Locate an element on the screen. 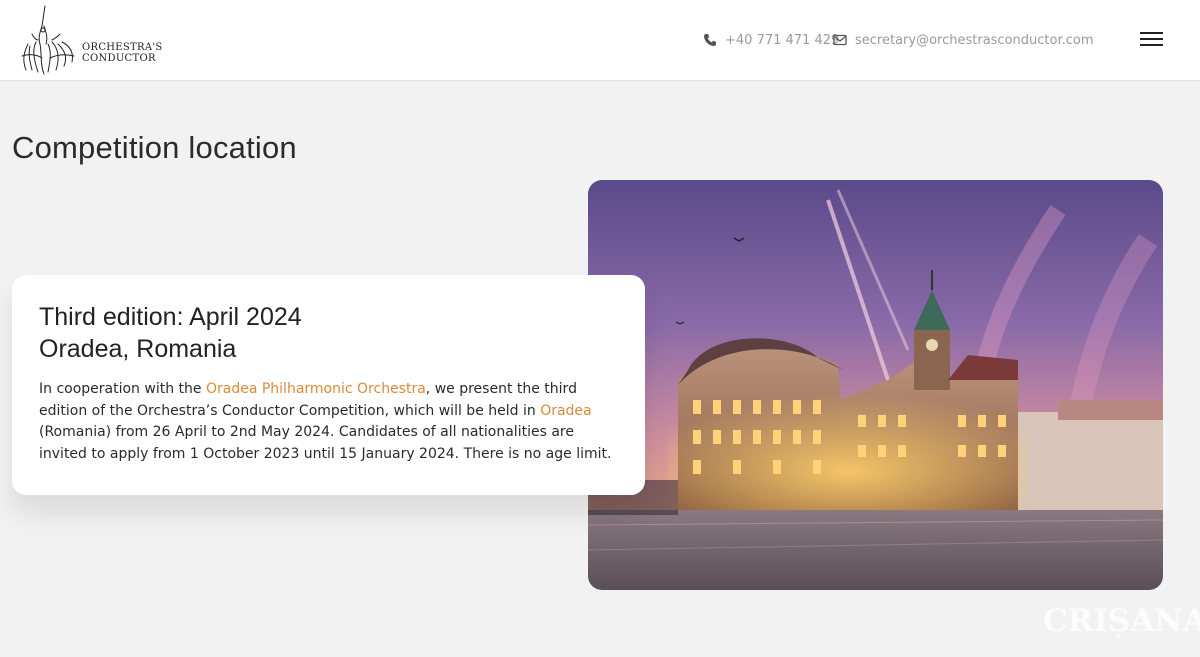  page-title: Competition location is located at coordinates (154, 147).